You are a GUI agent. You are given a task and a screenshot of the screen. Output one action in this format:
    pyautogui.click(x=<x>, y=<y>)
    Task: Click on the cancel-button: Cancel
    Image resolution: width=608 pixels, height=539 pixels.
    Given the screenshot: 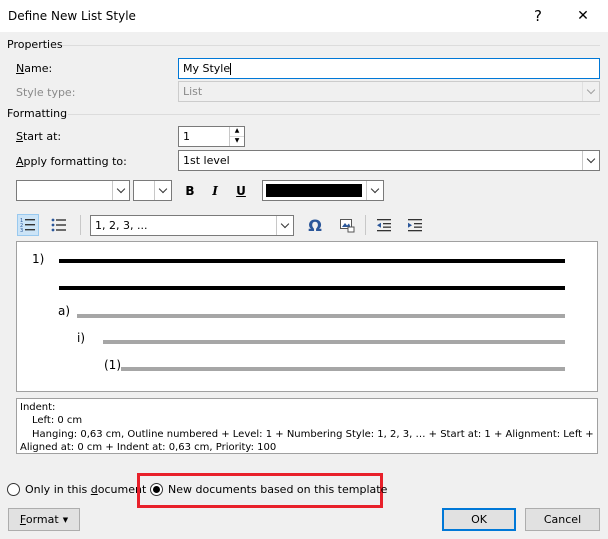 What is the action you would take?
    pyautogui.click(x=562, y=519)
    